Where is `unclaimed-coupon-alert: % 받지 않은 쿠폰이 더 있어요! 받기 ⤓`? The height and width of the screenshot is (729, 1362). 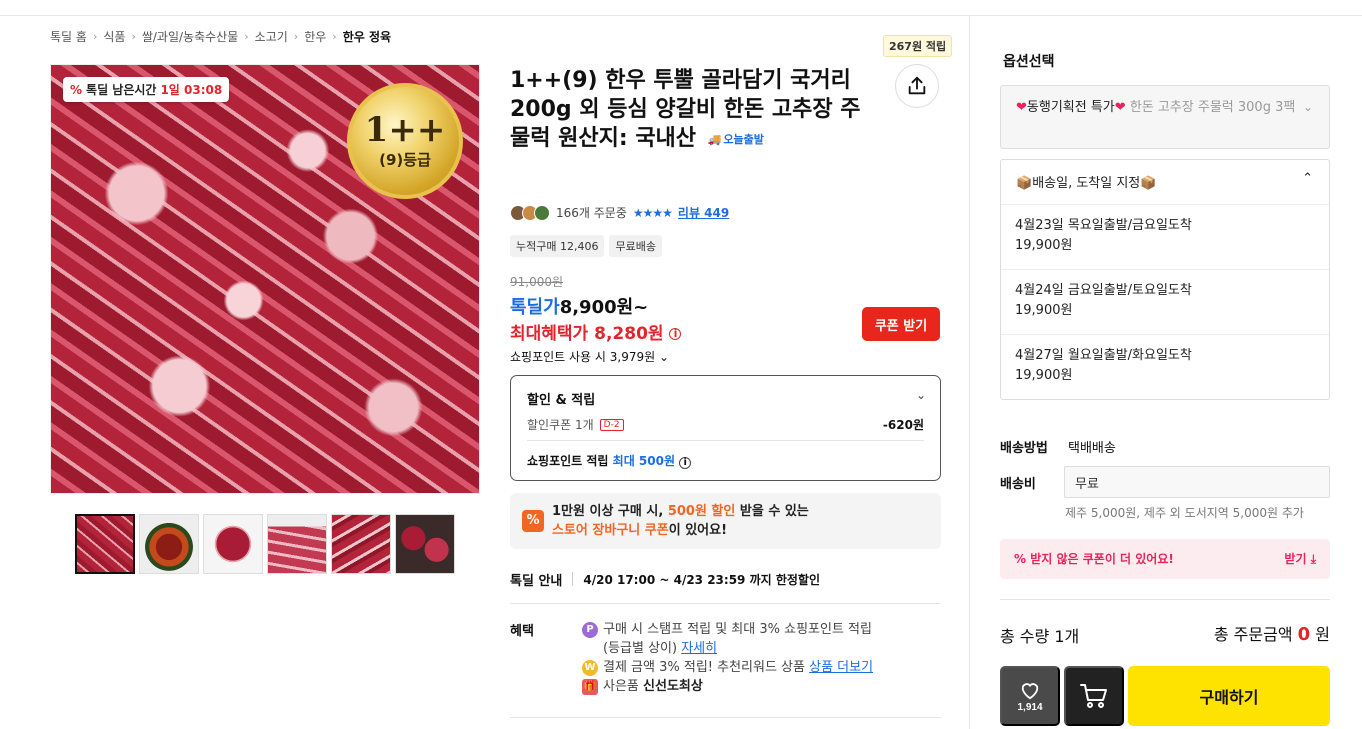 unclaimed-coupon-alert: % 받지 않은 쿠폰이 더 있어요! 받기 ⤓ is located at coordinates (1165, 559).